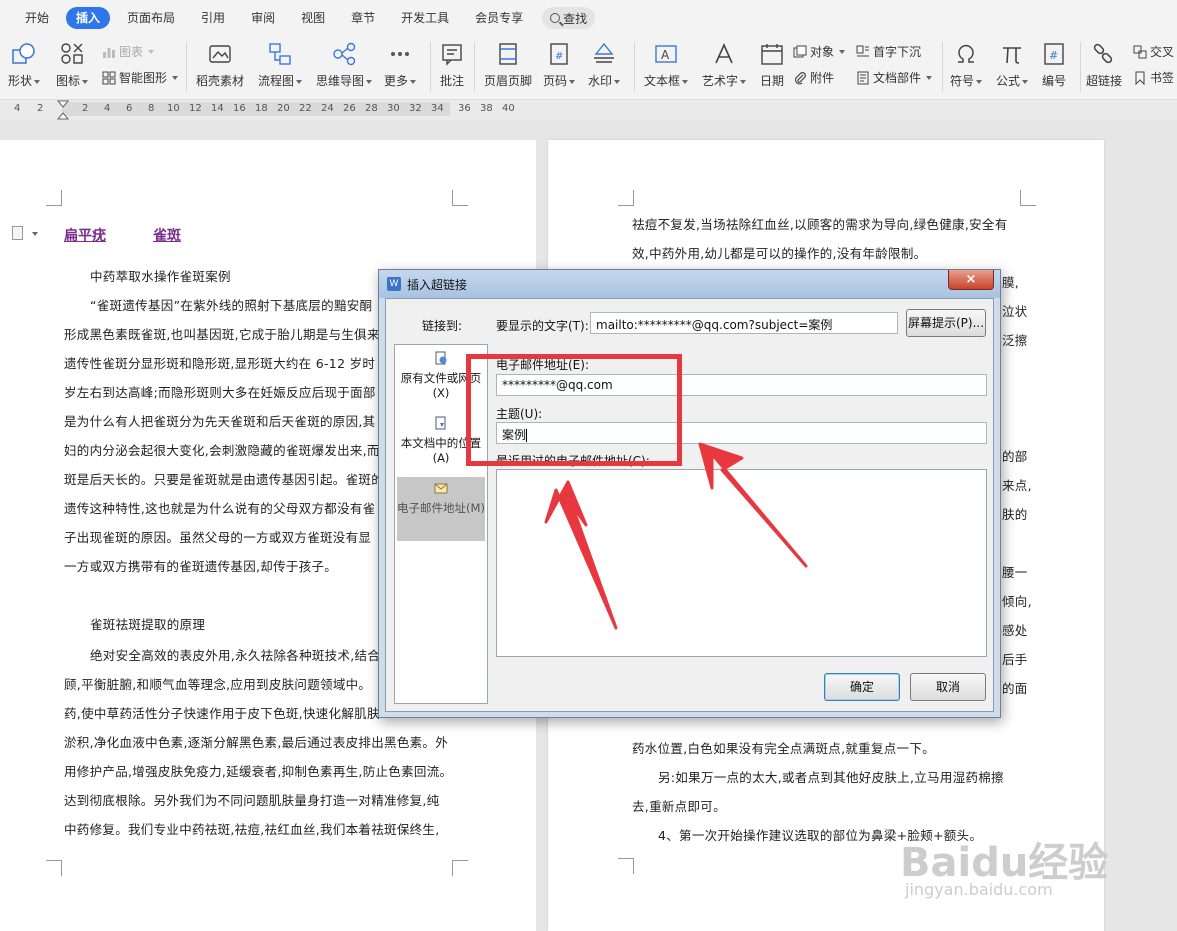  Describe the element at coordinates (559, 65) in the screenshot. I see `page-number-button: # 页码` at that location.